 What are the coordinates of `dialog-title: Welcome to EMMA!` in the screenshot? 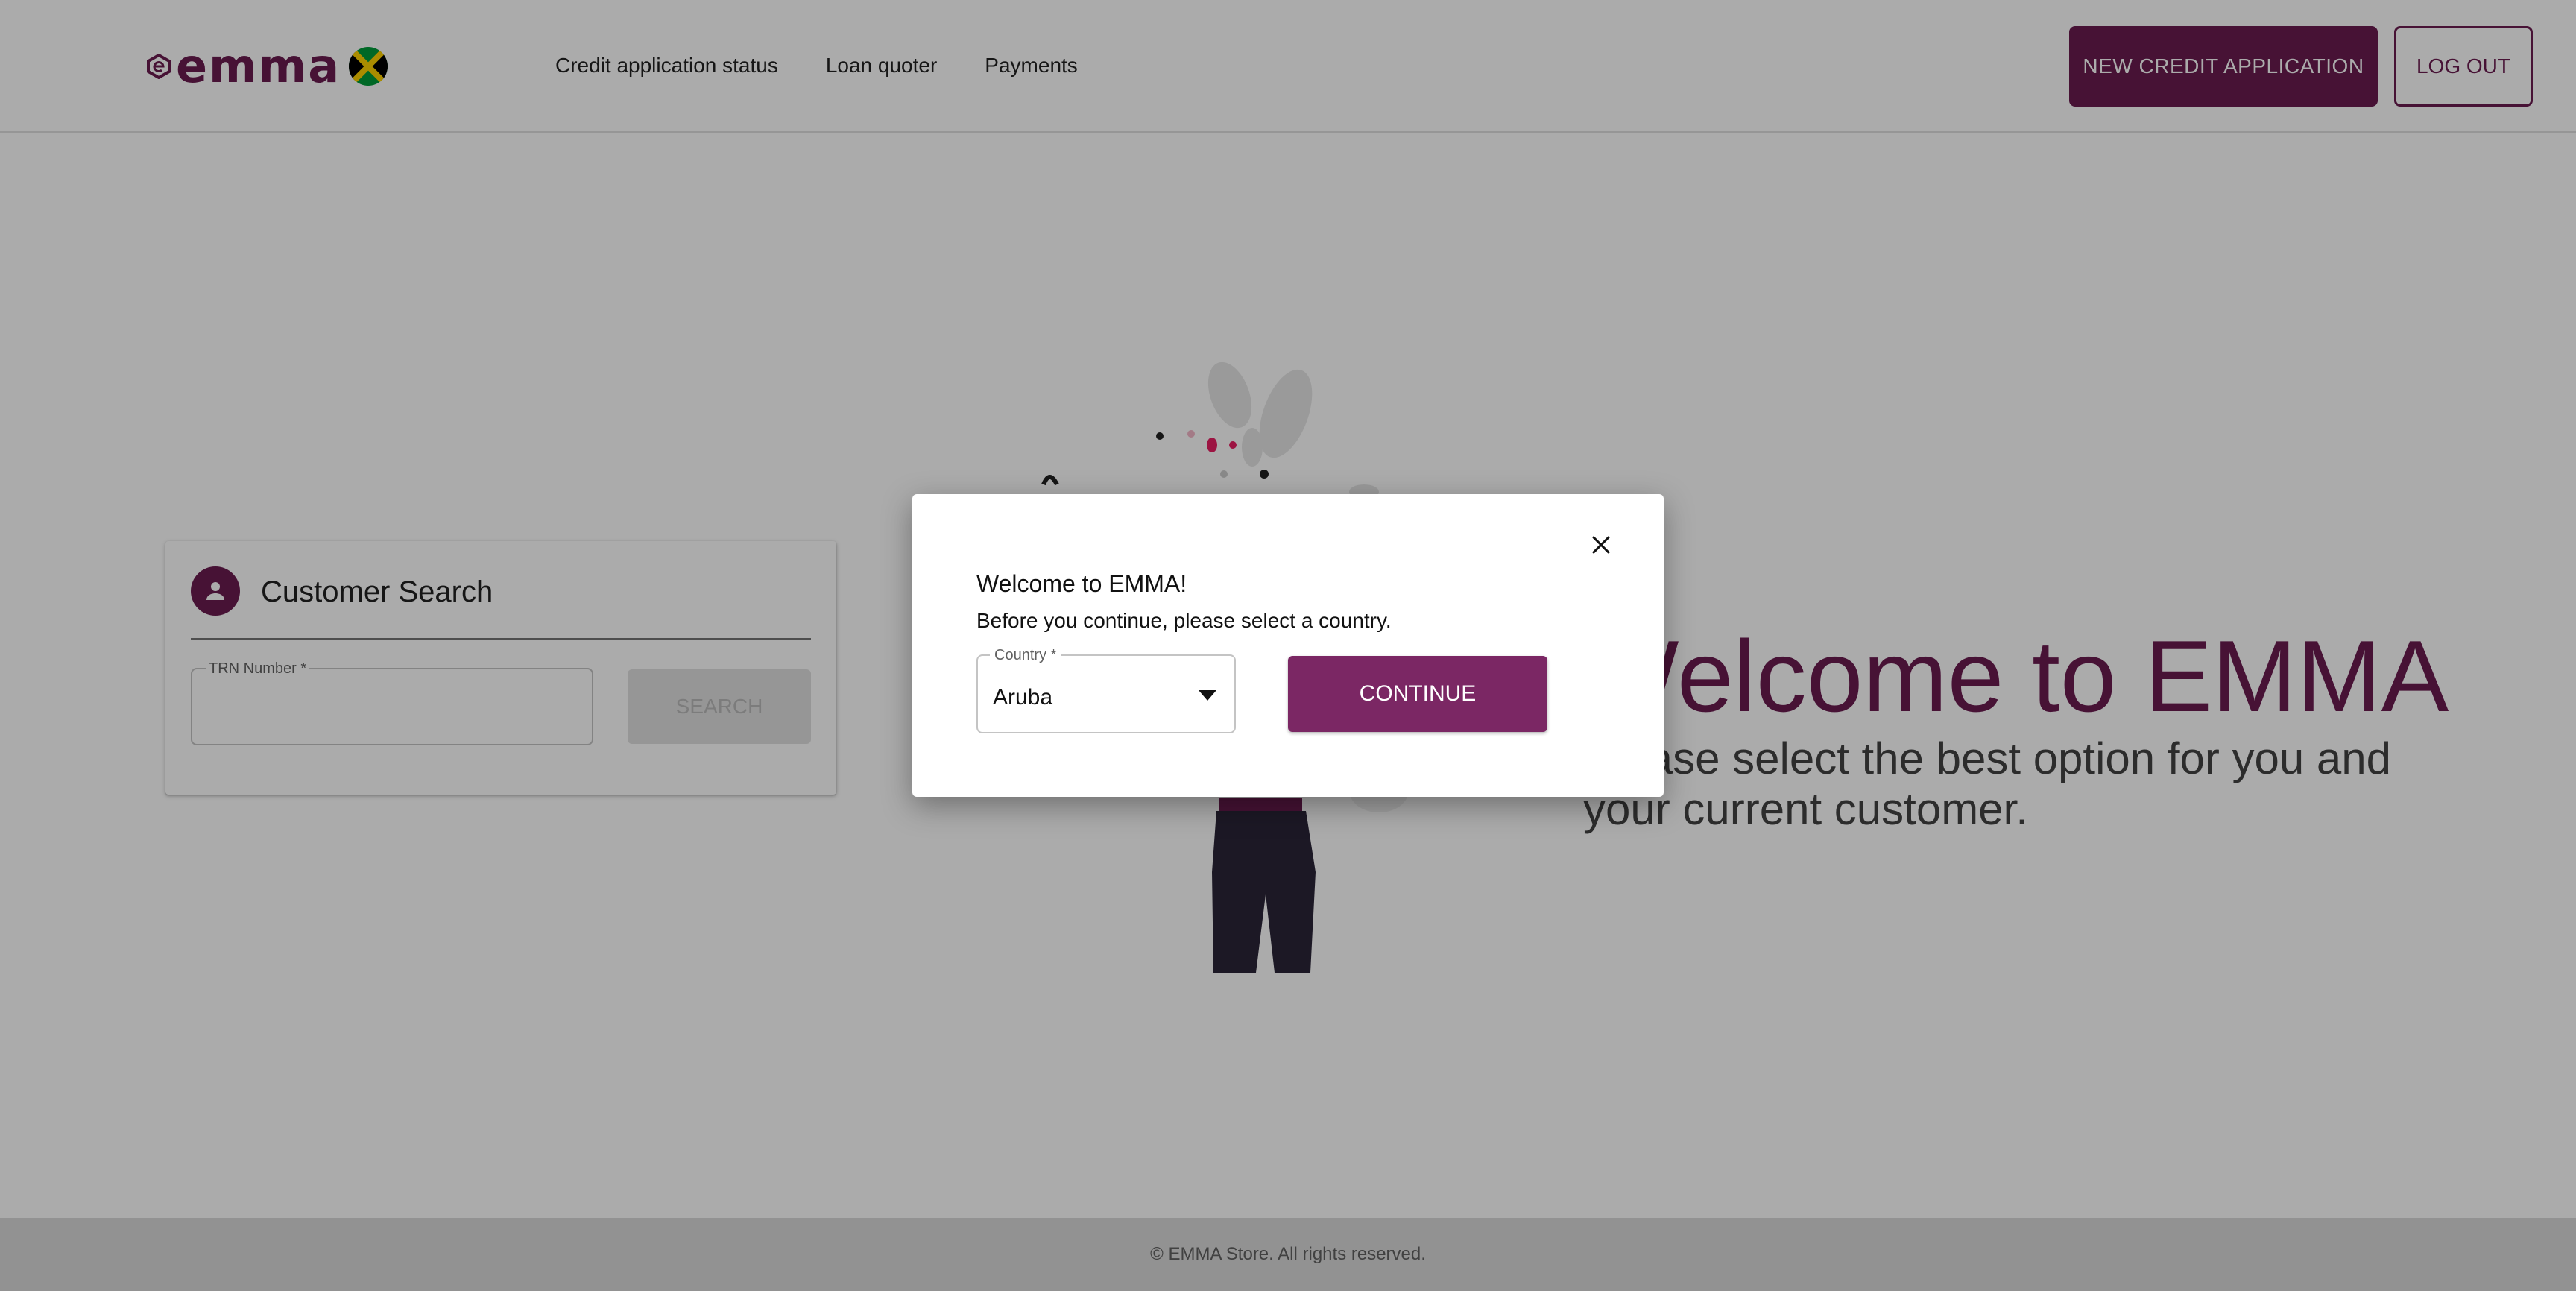 It's located at (1081, 583).